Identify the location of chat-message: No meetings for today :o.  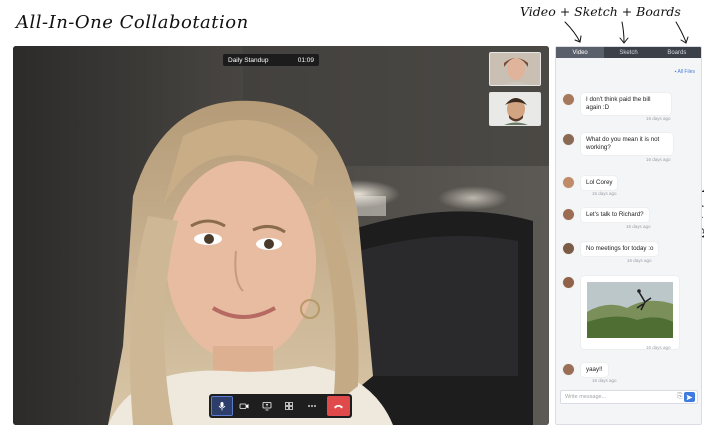
(610, 249).